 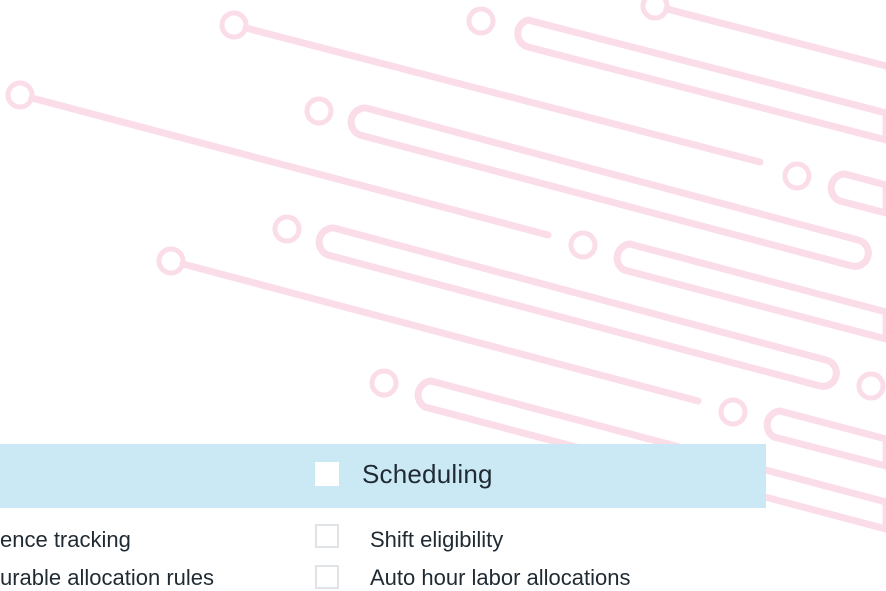 I want to click on feature-item: Auto hour labor allocations, so click(x=500, y=577).